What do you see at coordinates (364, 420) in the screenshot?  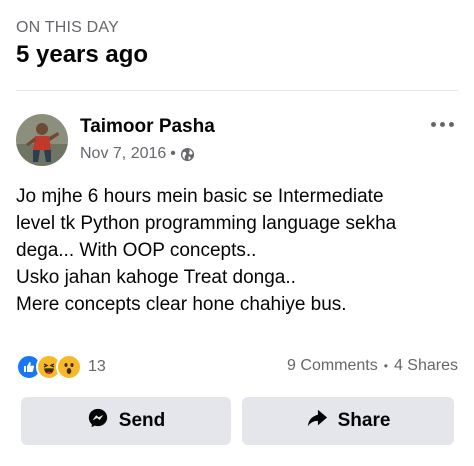 I see `share-label: Share` at bounding box center [364, 420].